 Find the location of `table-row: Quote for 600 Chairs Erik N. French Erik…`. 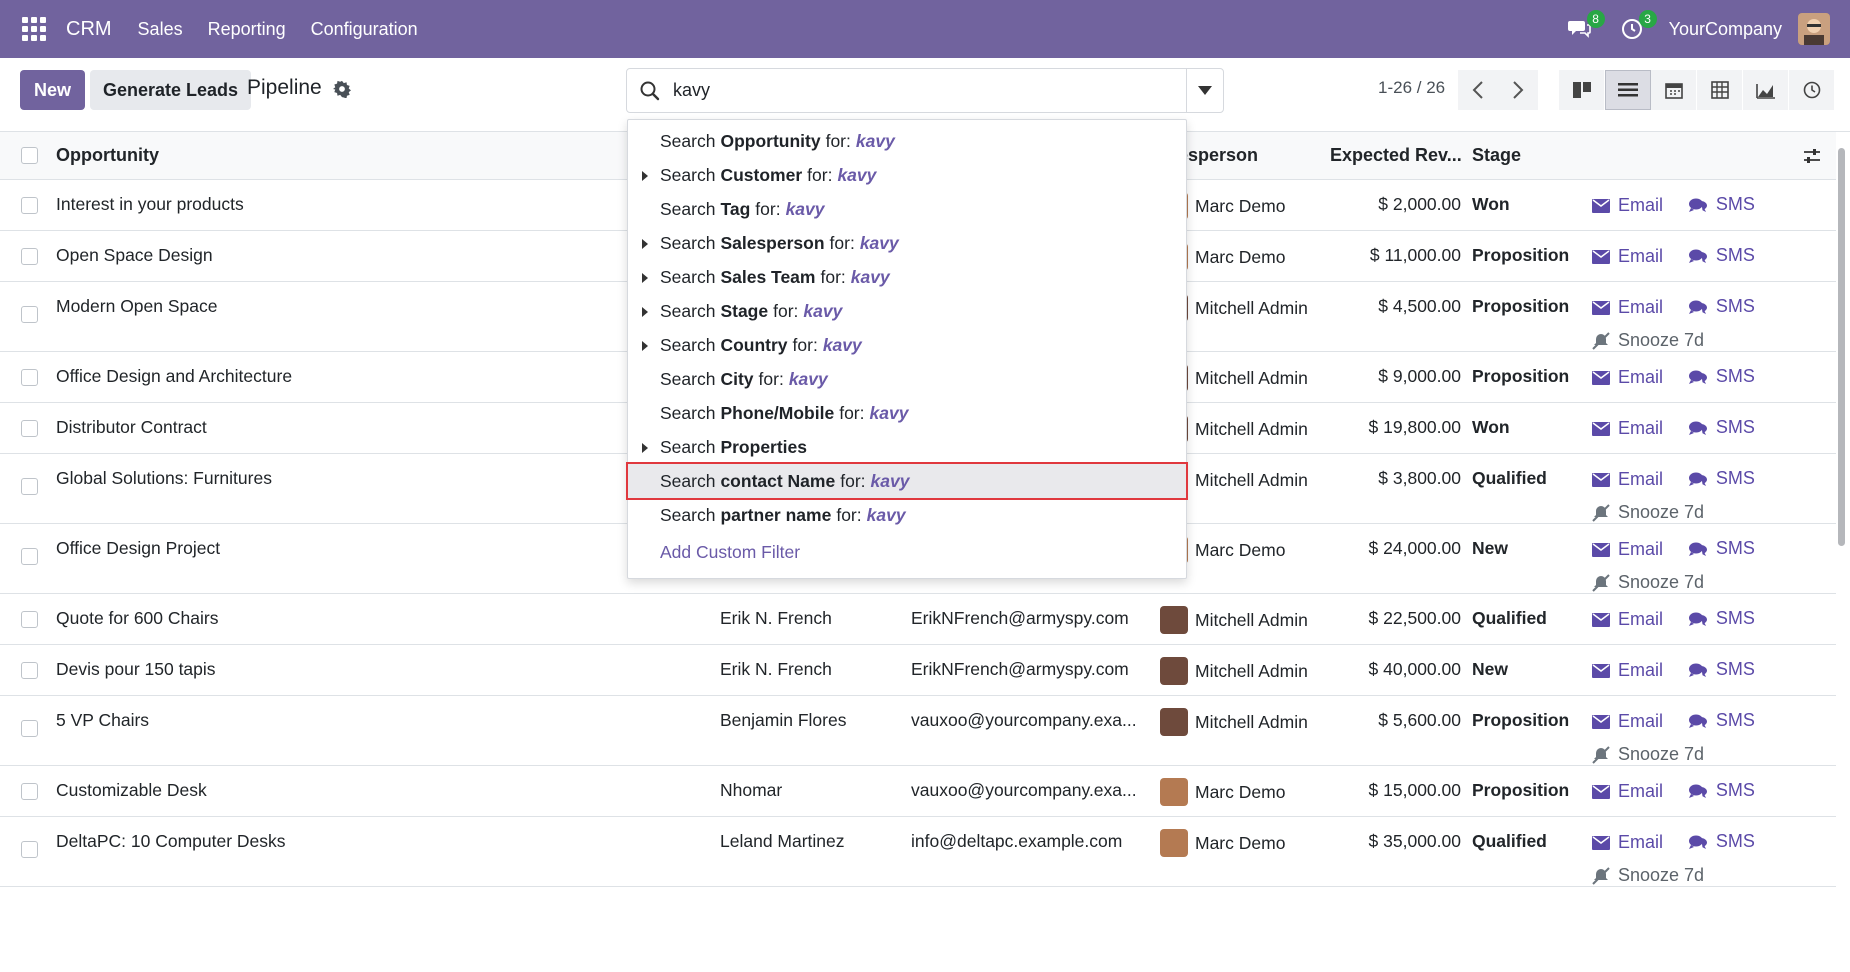

table-row: Quote for 600 Chairs Erik N. French Erik… is located at coordinates (918, 619).